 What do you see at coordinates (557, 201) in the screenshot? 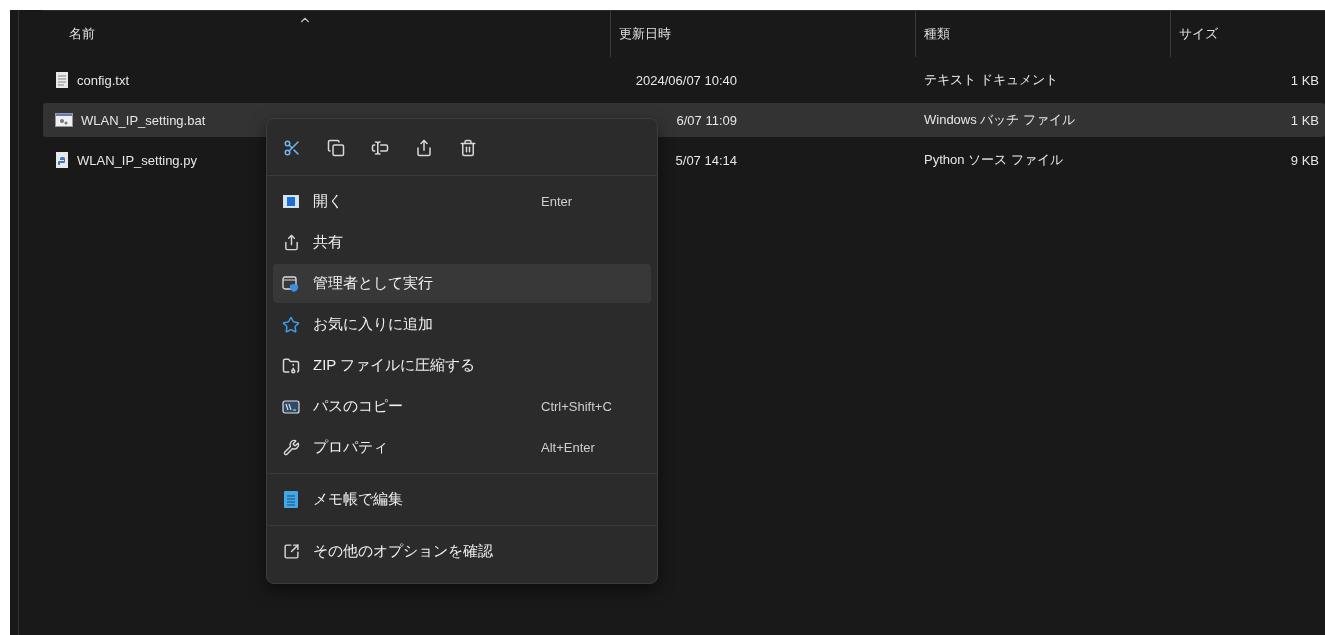
I see `shortcut-label: Enter` at bounding box center [557, 201].